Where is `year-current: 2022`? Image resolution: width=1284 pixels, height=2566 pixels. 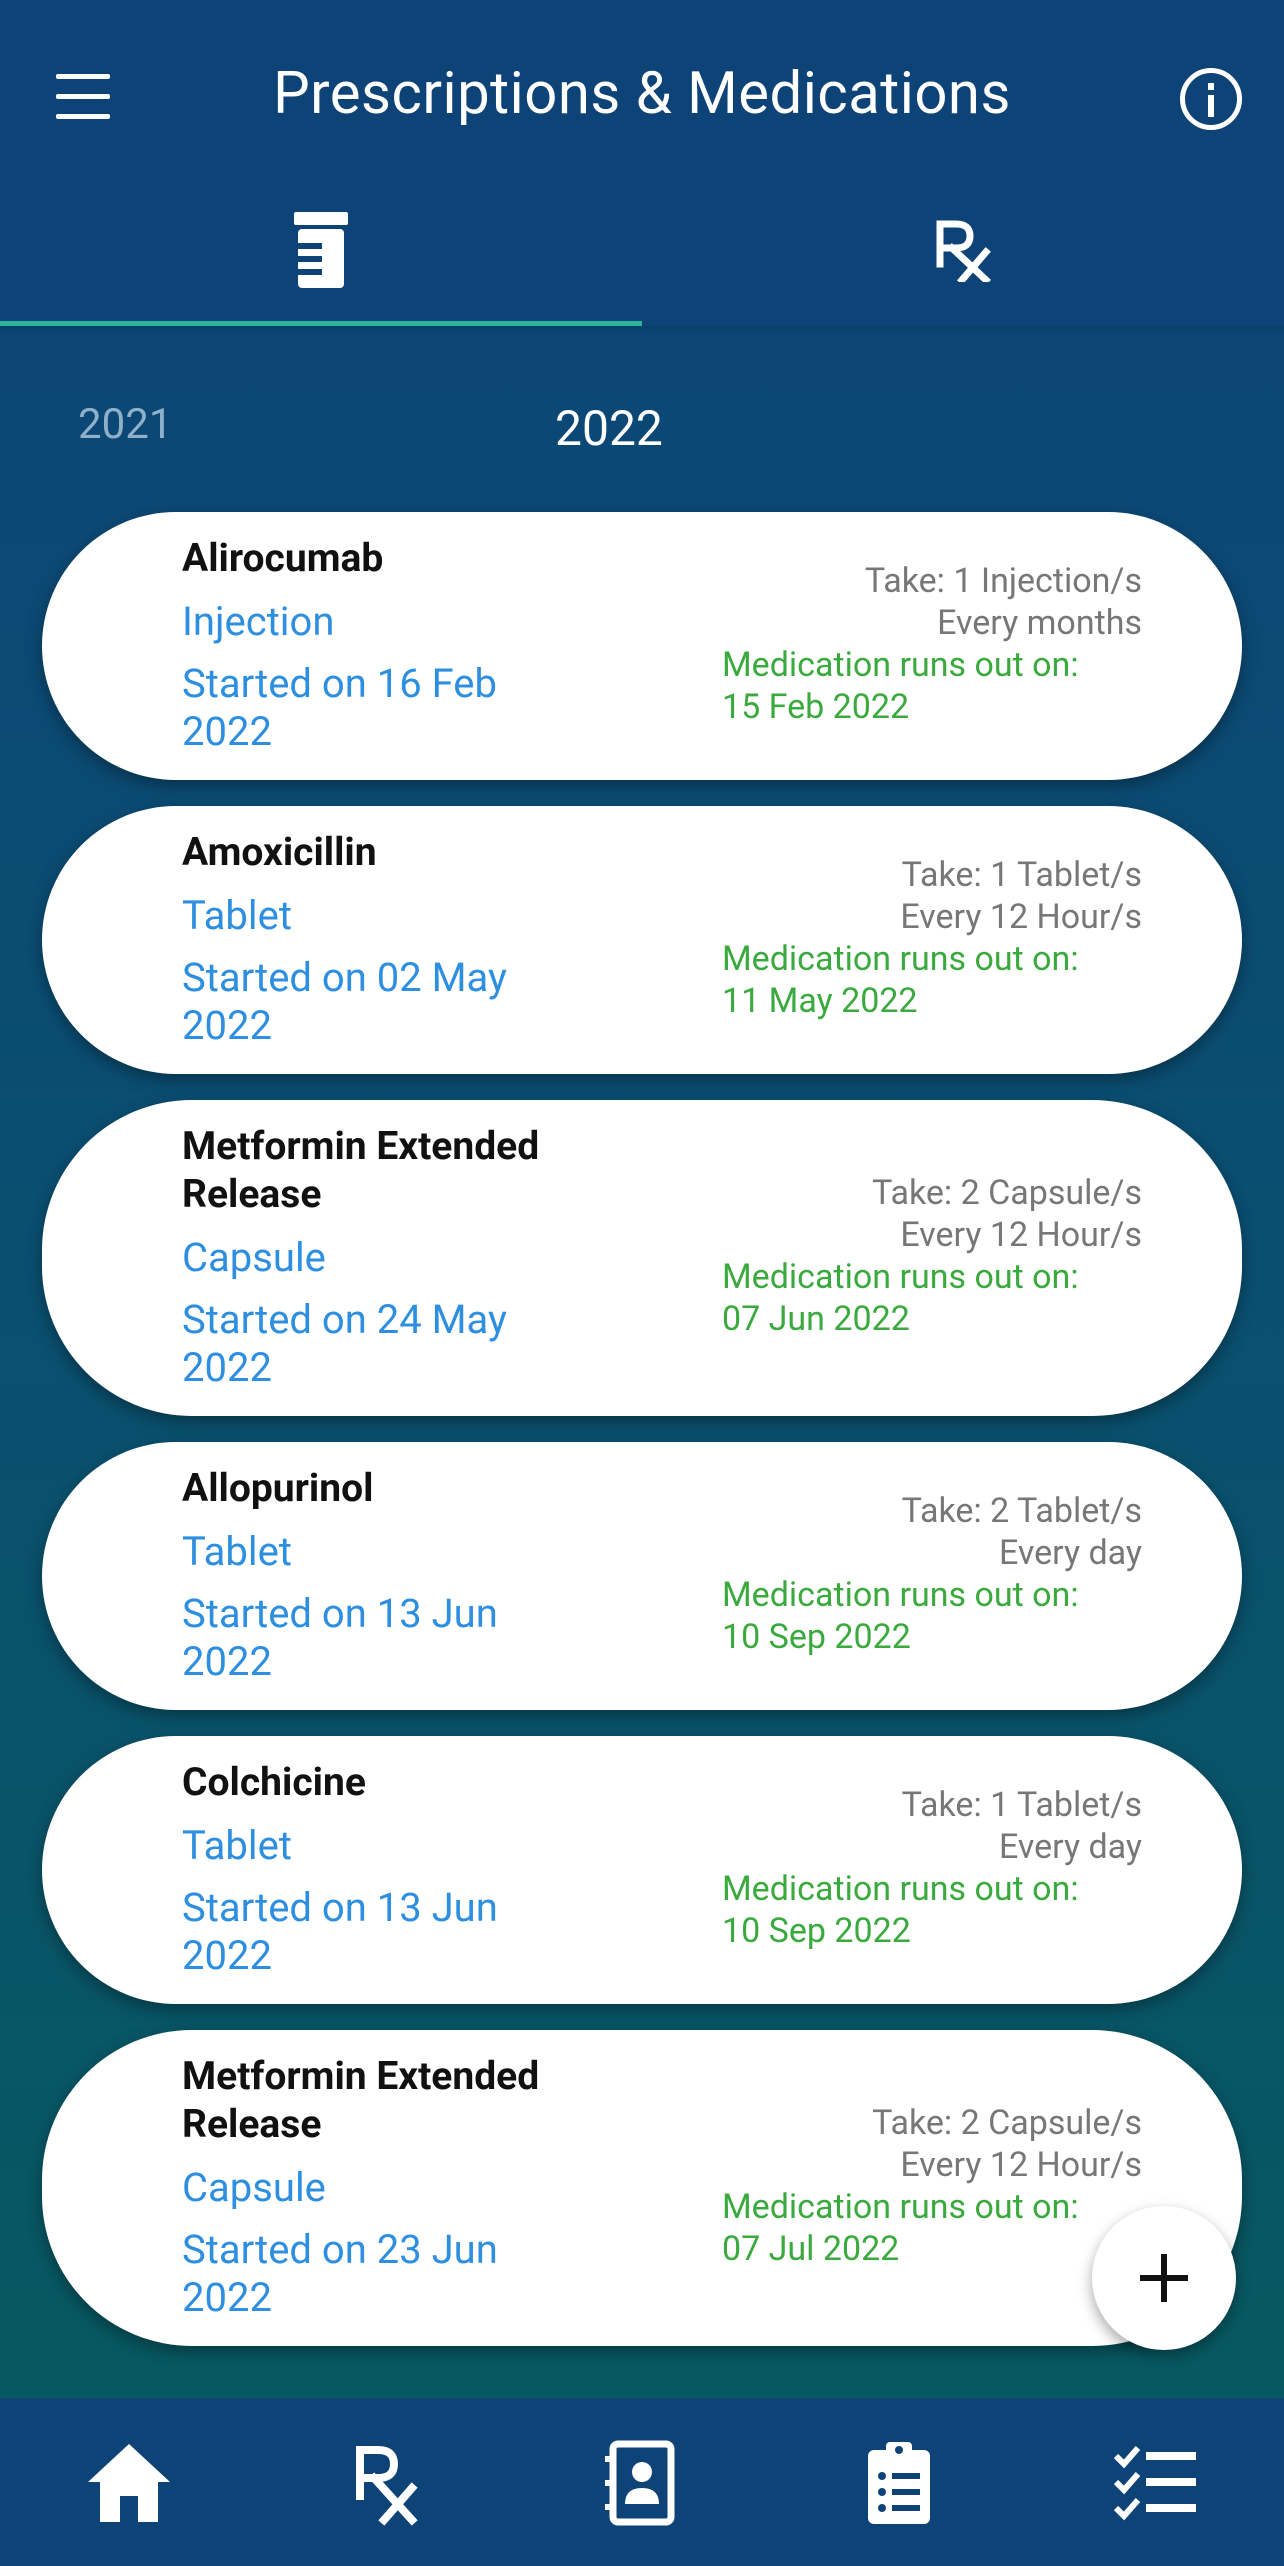
year-current: 2022 is located at coordinates (609, 428).